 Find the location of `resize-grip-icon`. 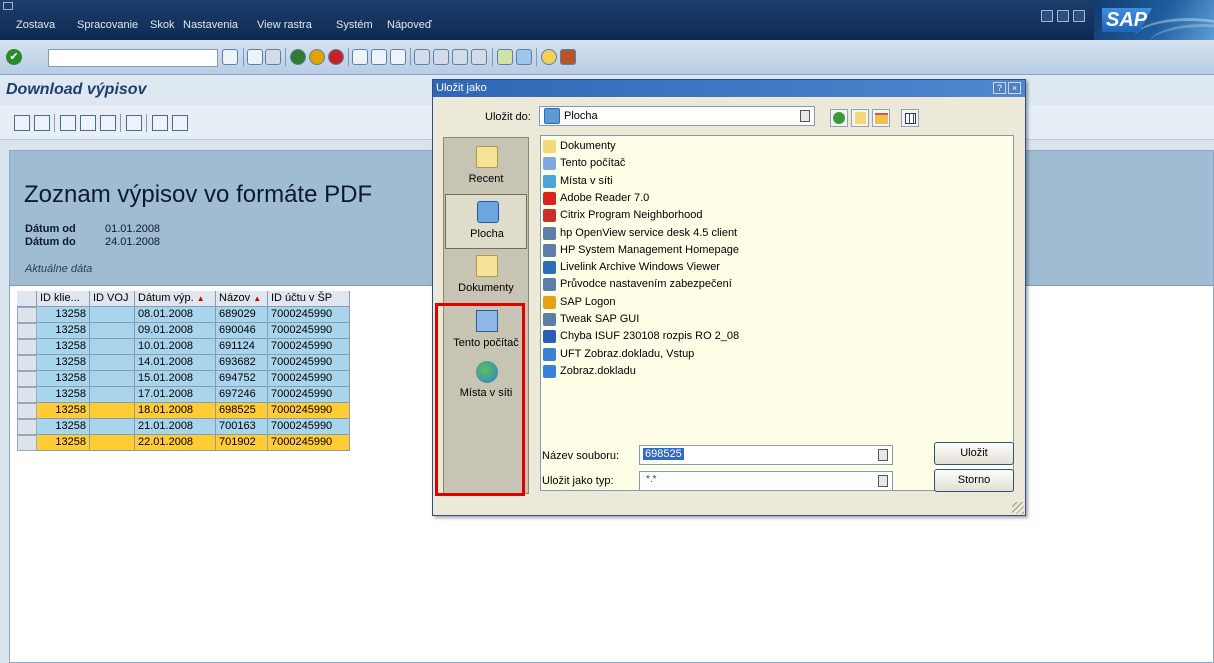

resize-grip-icon is located at coordinates (1018, 508).